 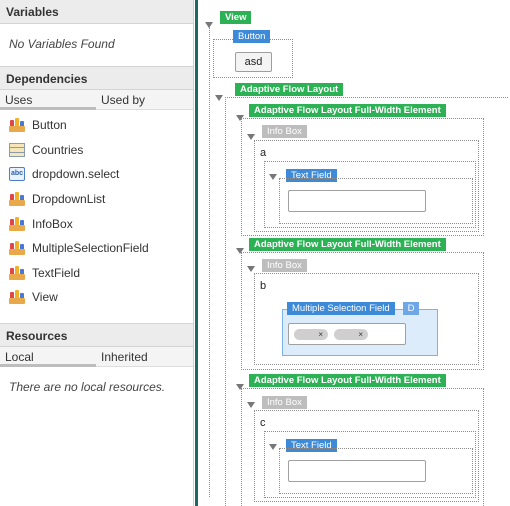 I want to click on list-item: DropdownList, so click(x=96, y=199).